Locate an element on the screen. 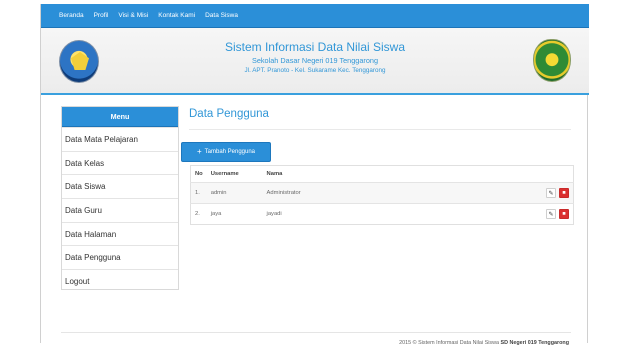  nav-item-data-siswa: Data Siswa is located at coordinates (221, 15).